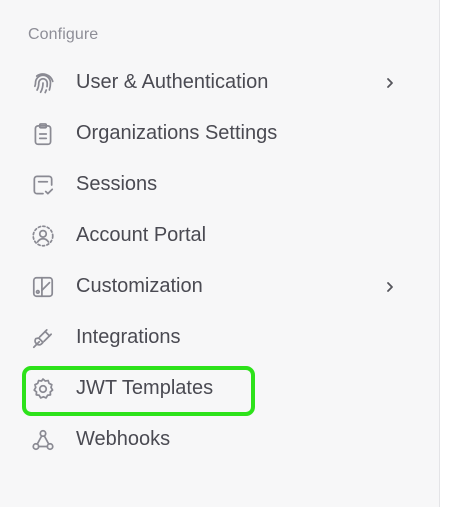  What do you see at coordinates (220, 388) in the screenshot?
I see `sidebar-item-jwt-templates: JWT Templates` at bounding box center [220, 388].